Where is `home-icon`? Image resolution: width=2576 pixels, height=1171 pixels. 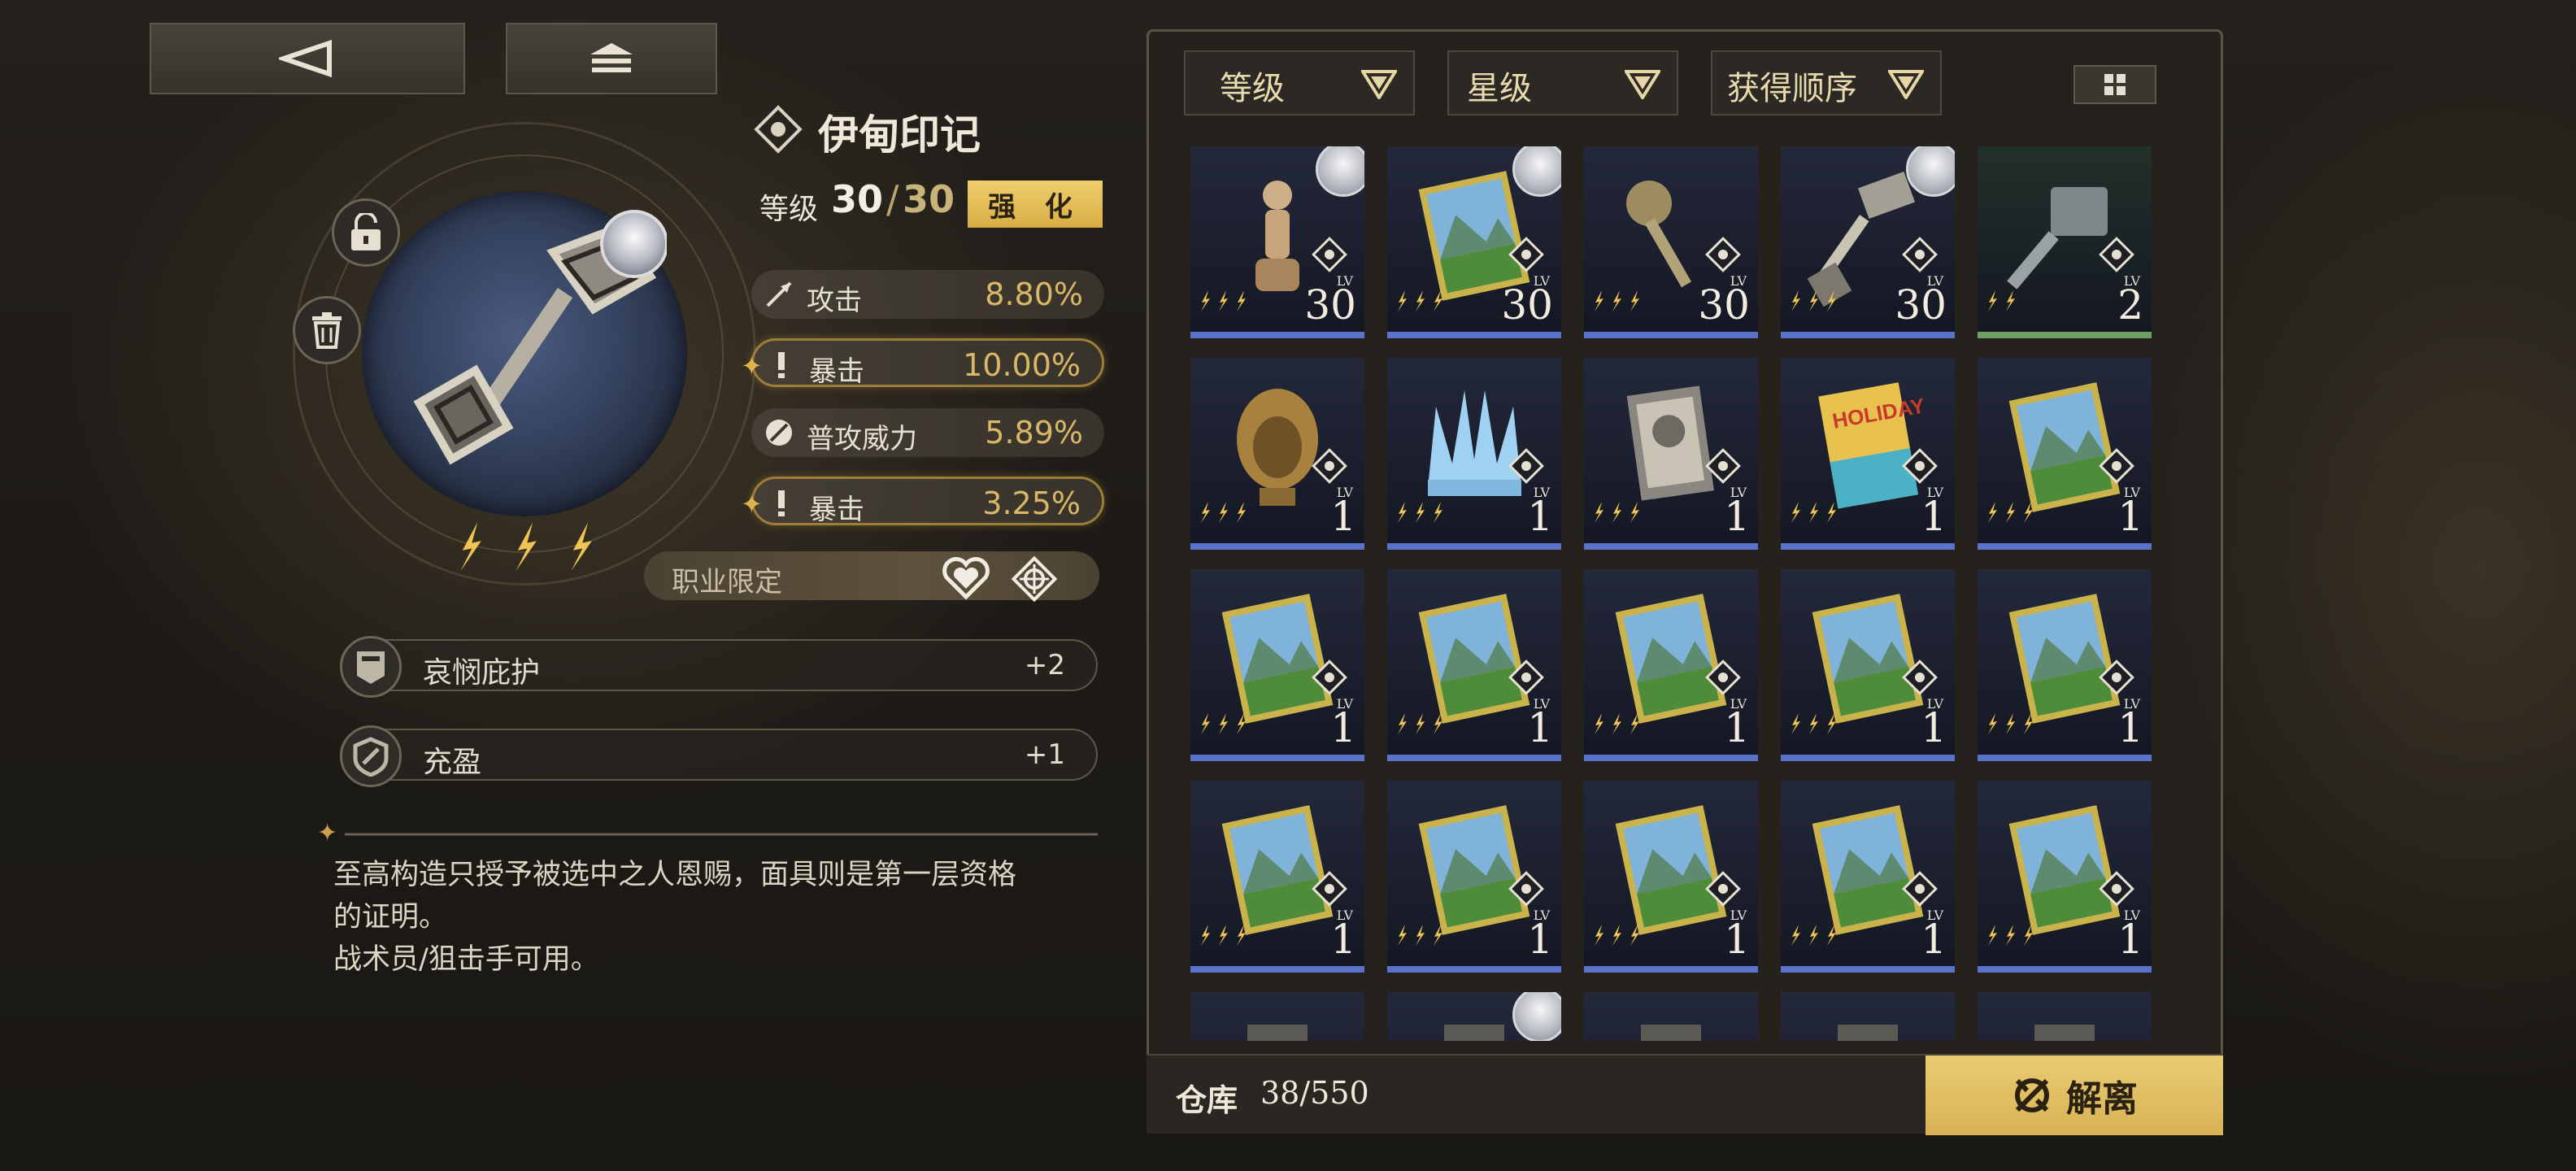 home-icon is located at coordinates (611, 58).